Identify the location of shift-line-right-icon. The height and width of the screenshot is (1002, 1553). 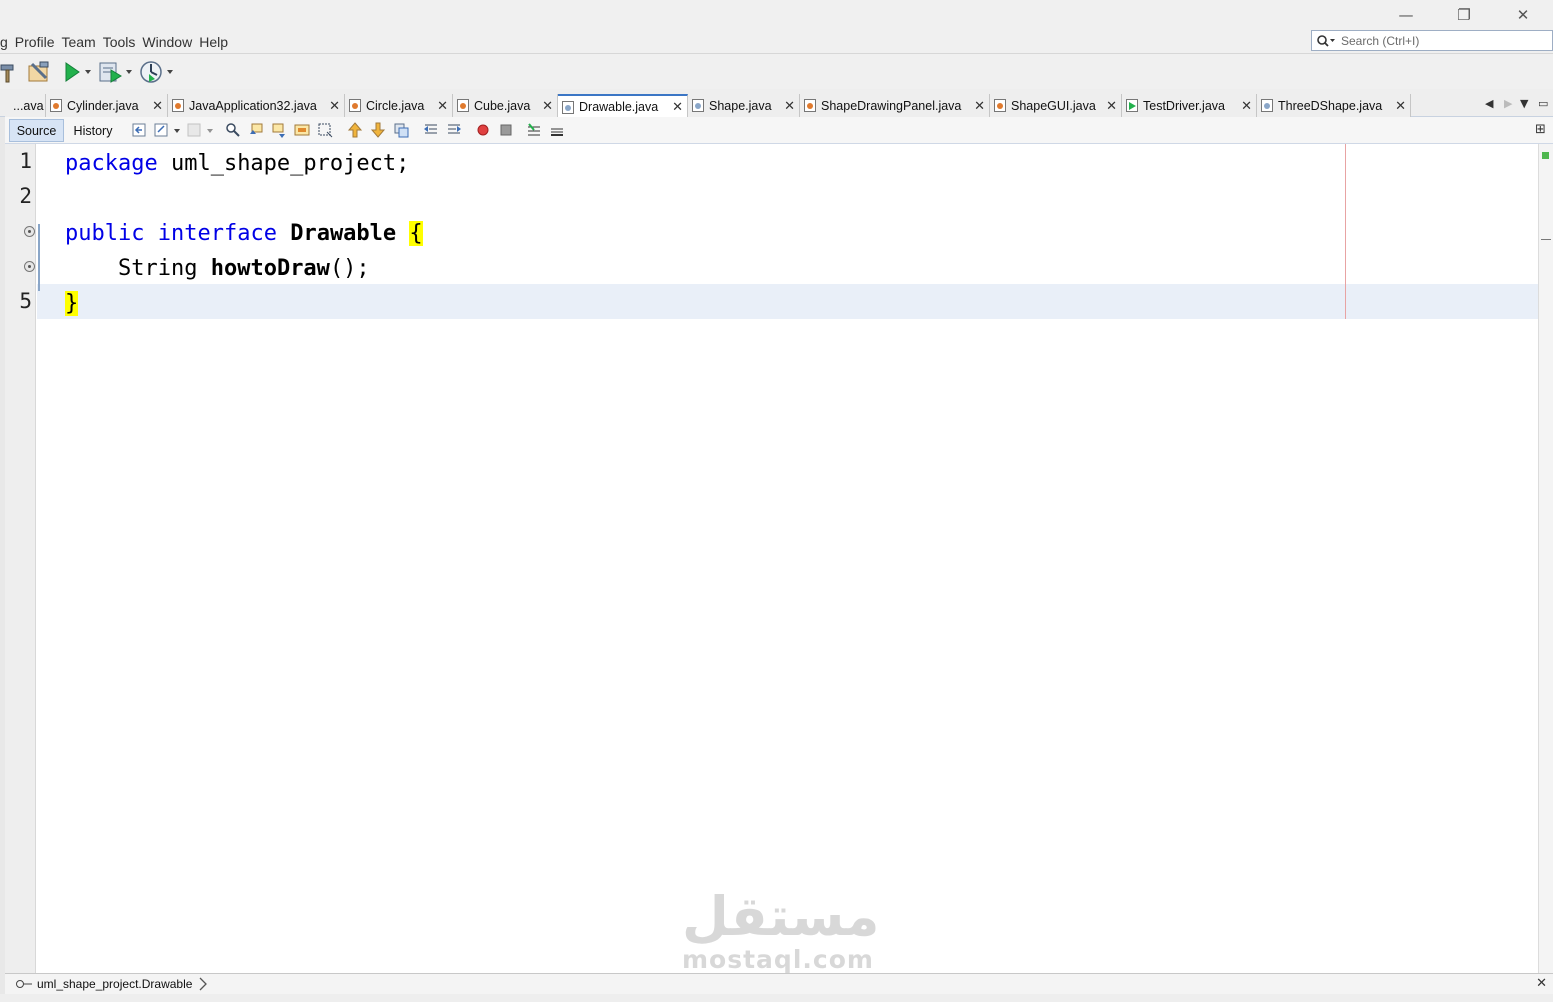
(454, 130).